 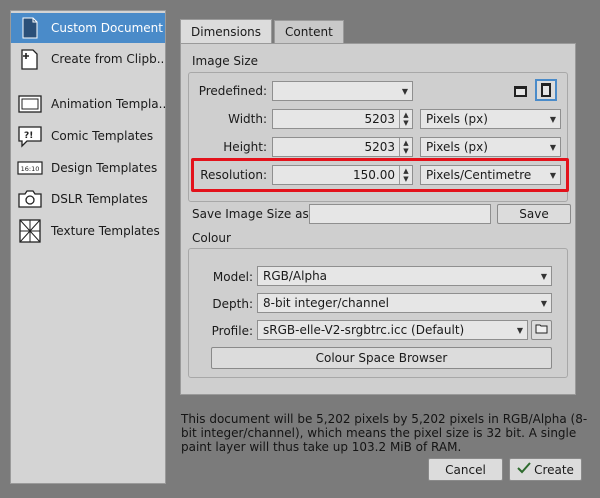 What do you see at coordinates (364, 330) in the screenshot?
I see `profile-value: sRGB-elle-V2-srgbtrc.icc (Default)` at bounding box center [364, 330].